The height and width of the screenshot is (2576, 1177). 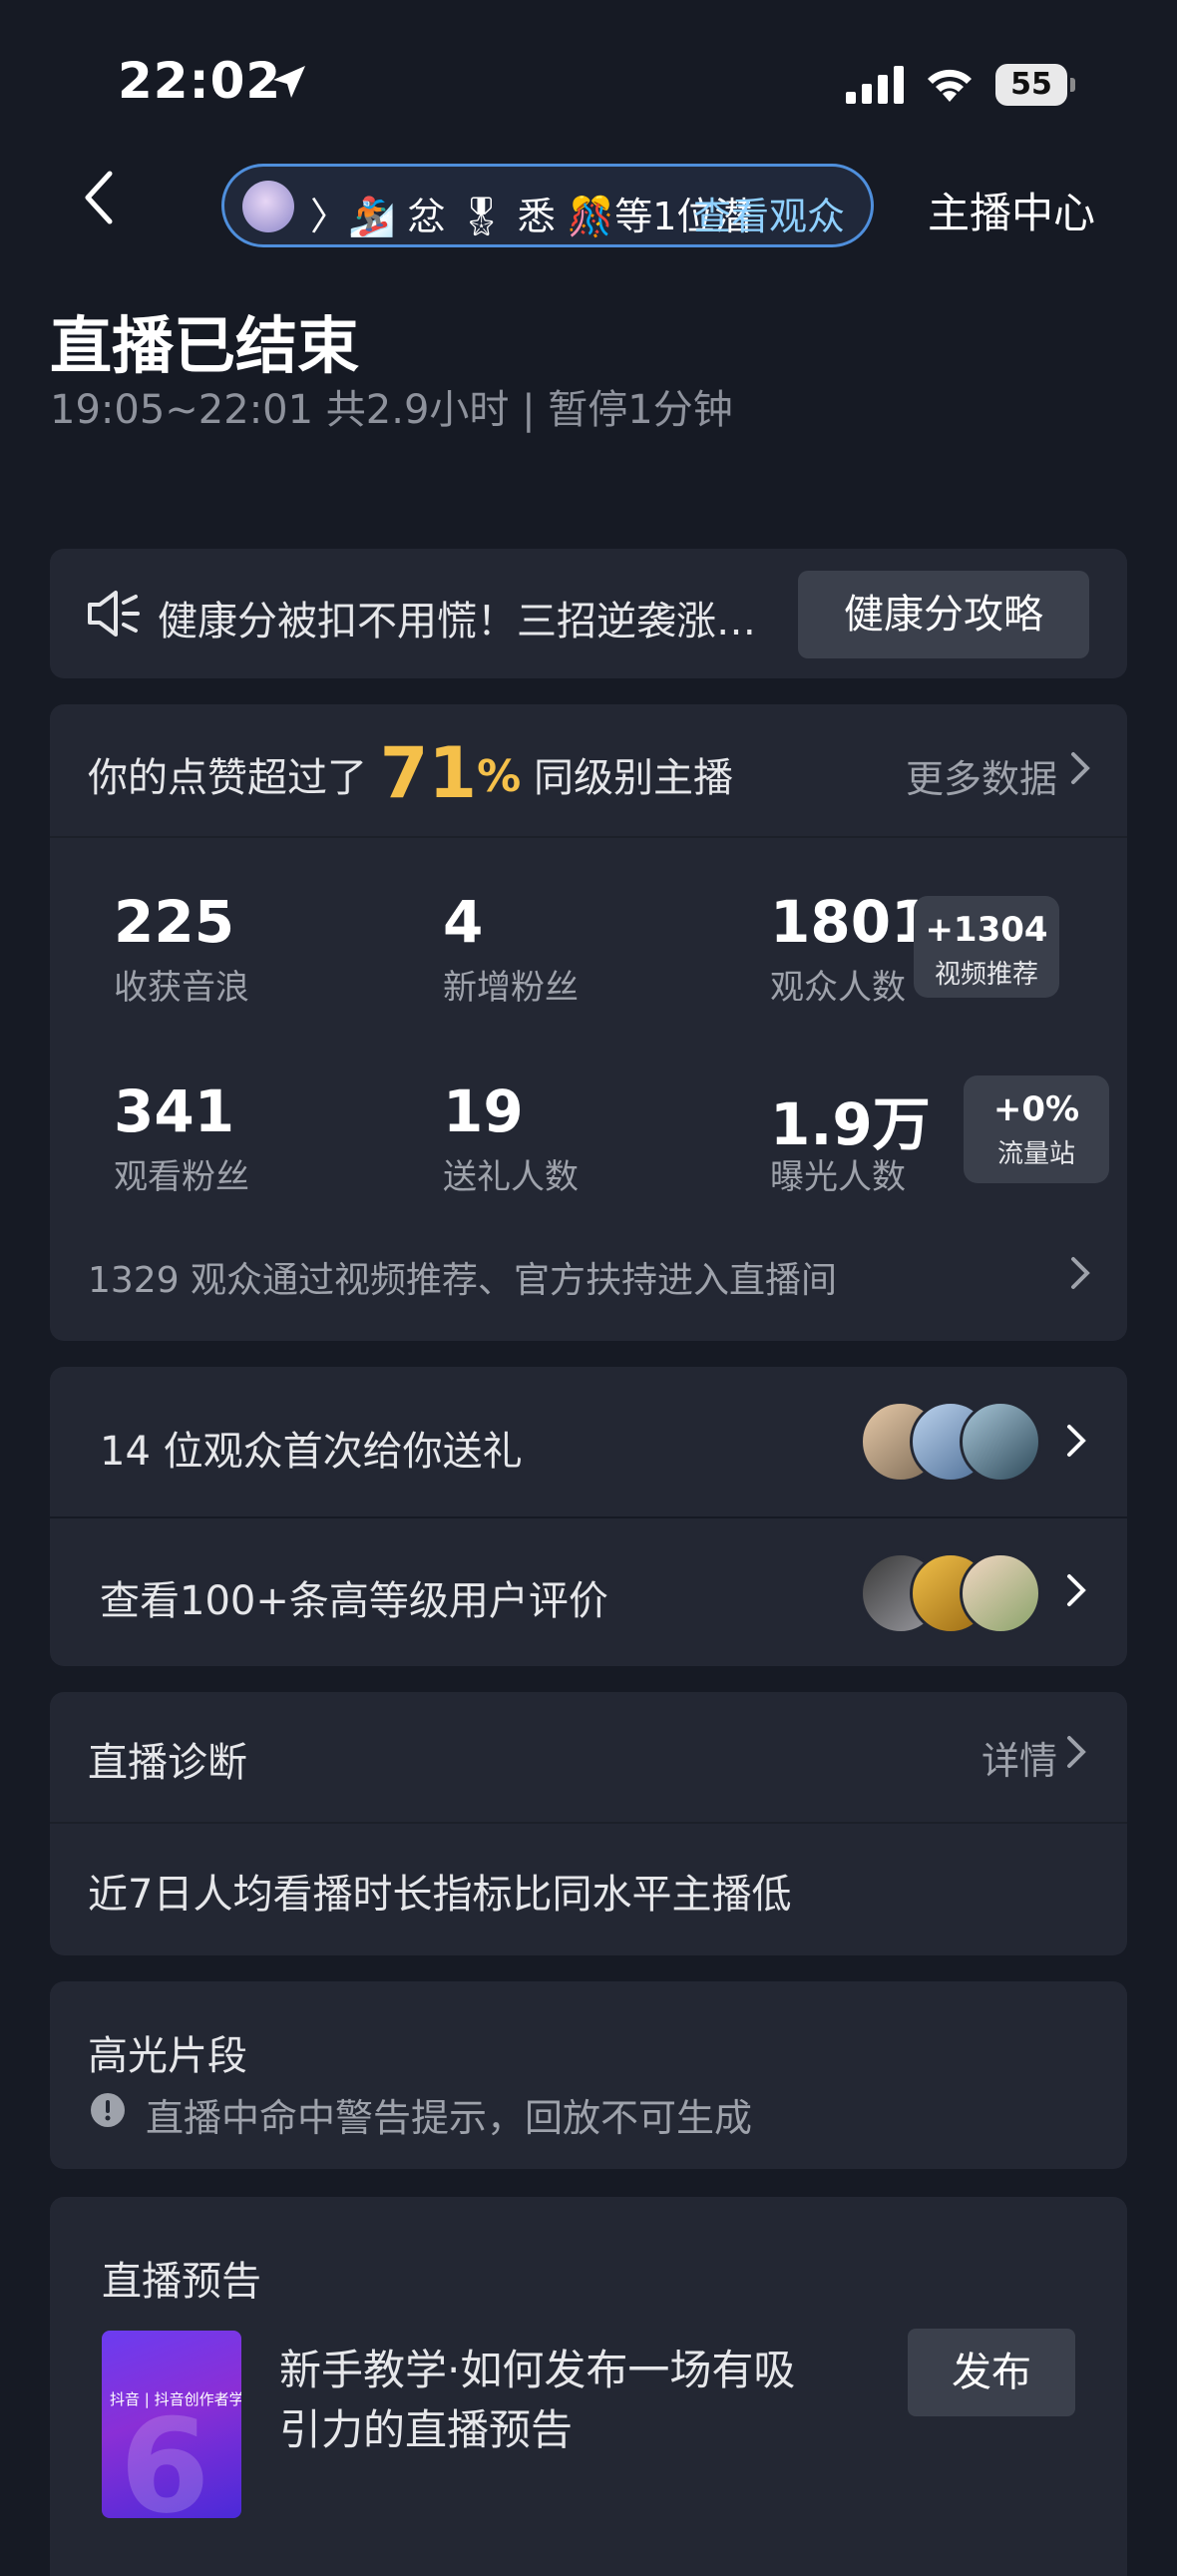 What do you see at coordinates (440, 1895) in the screenshot?
I see `diagnosis-body: 近7日人均看播时长指标比同水平主播低` at bounding box center [440, 1895].